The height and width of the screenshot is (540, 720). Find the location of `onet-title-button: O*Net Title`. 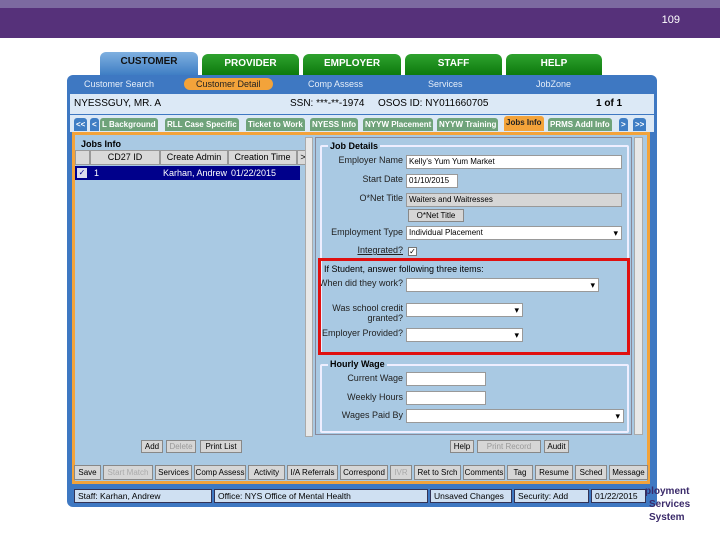

onet-title-button: O*Net Title is located at coordinates (436, 215).